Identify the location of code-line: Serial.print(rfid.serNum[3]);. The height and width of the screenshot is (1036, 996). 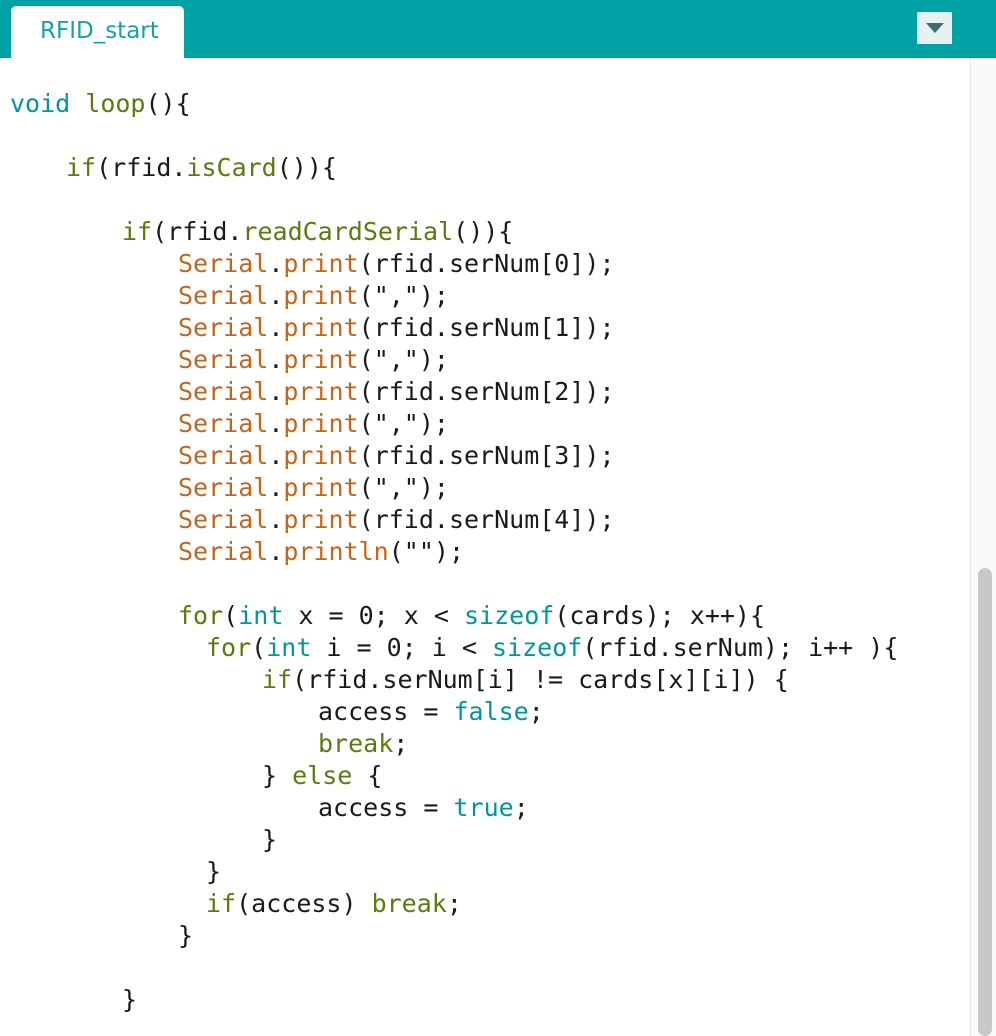
(396, 456).